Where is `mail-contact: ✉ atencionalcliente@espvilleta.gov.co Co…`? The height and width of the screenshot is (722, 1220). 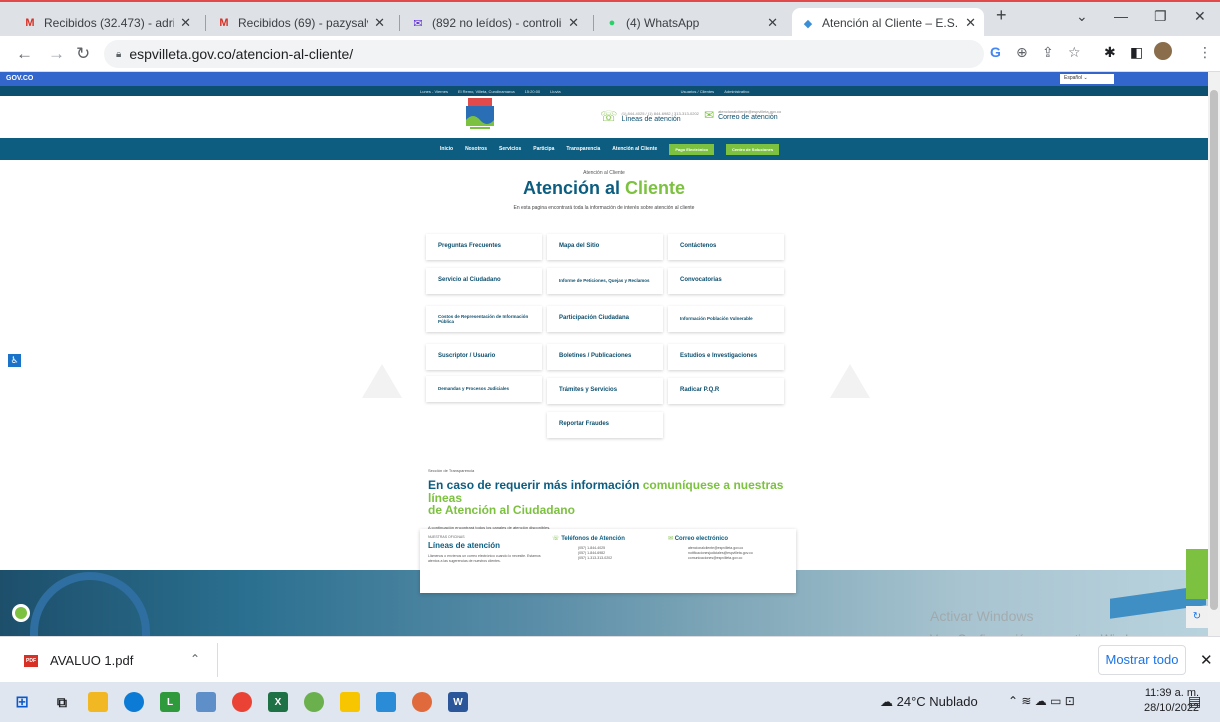 mail-contact: ✉ atencionalcliente@espvilleta.gov.co Co… is located at coordinates (742, 115).